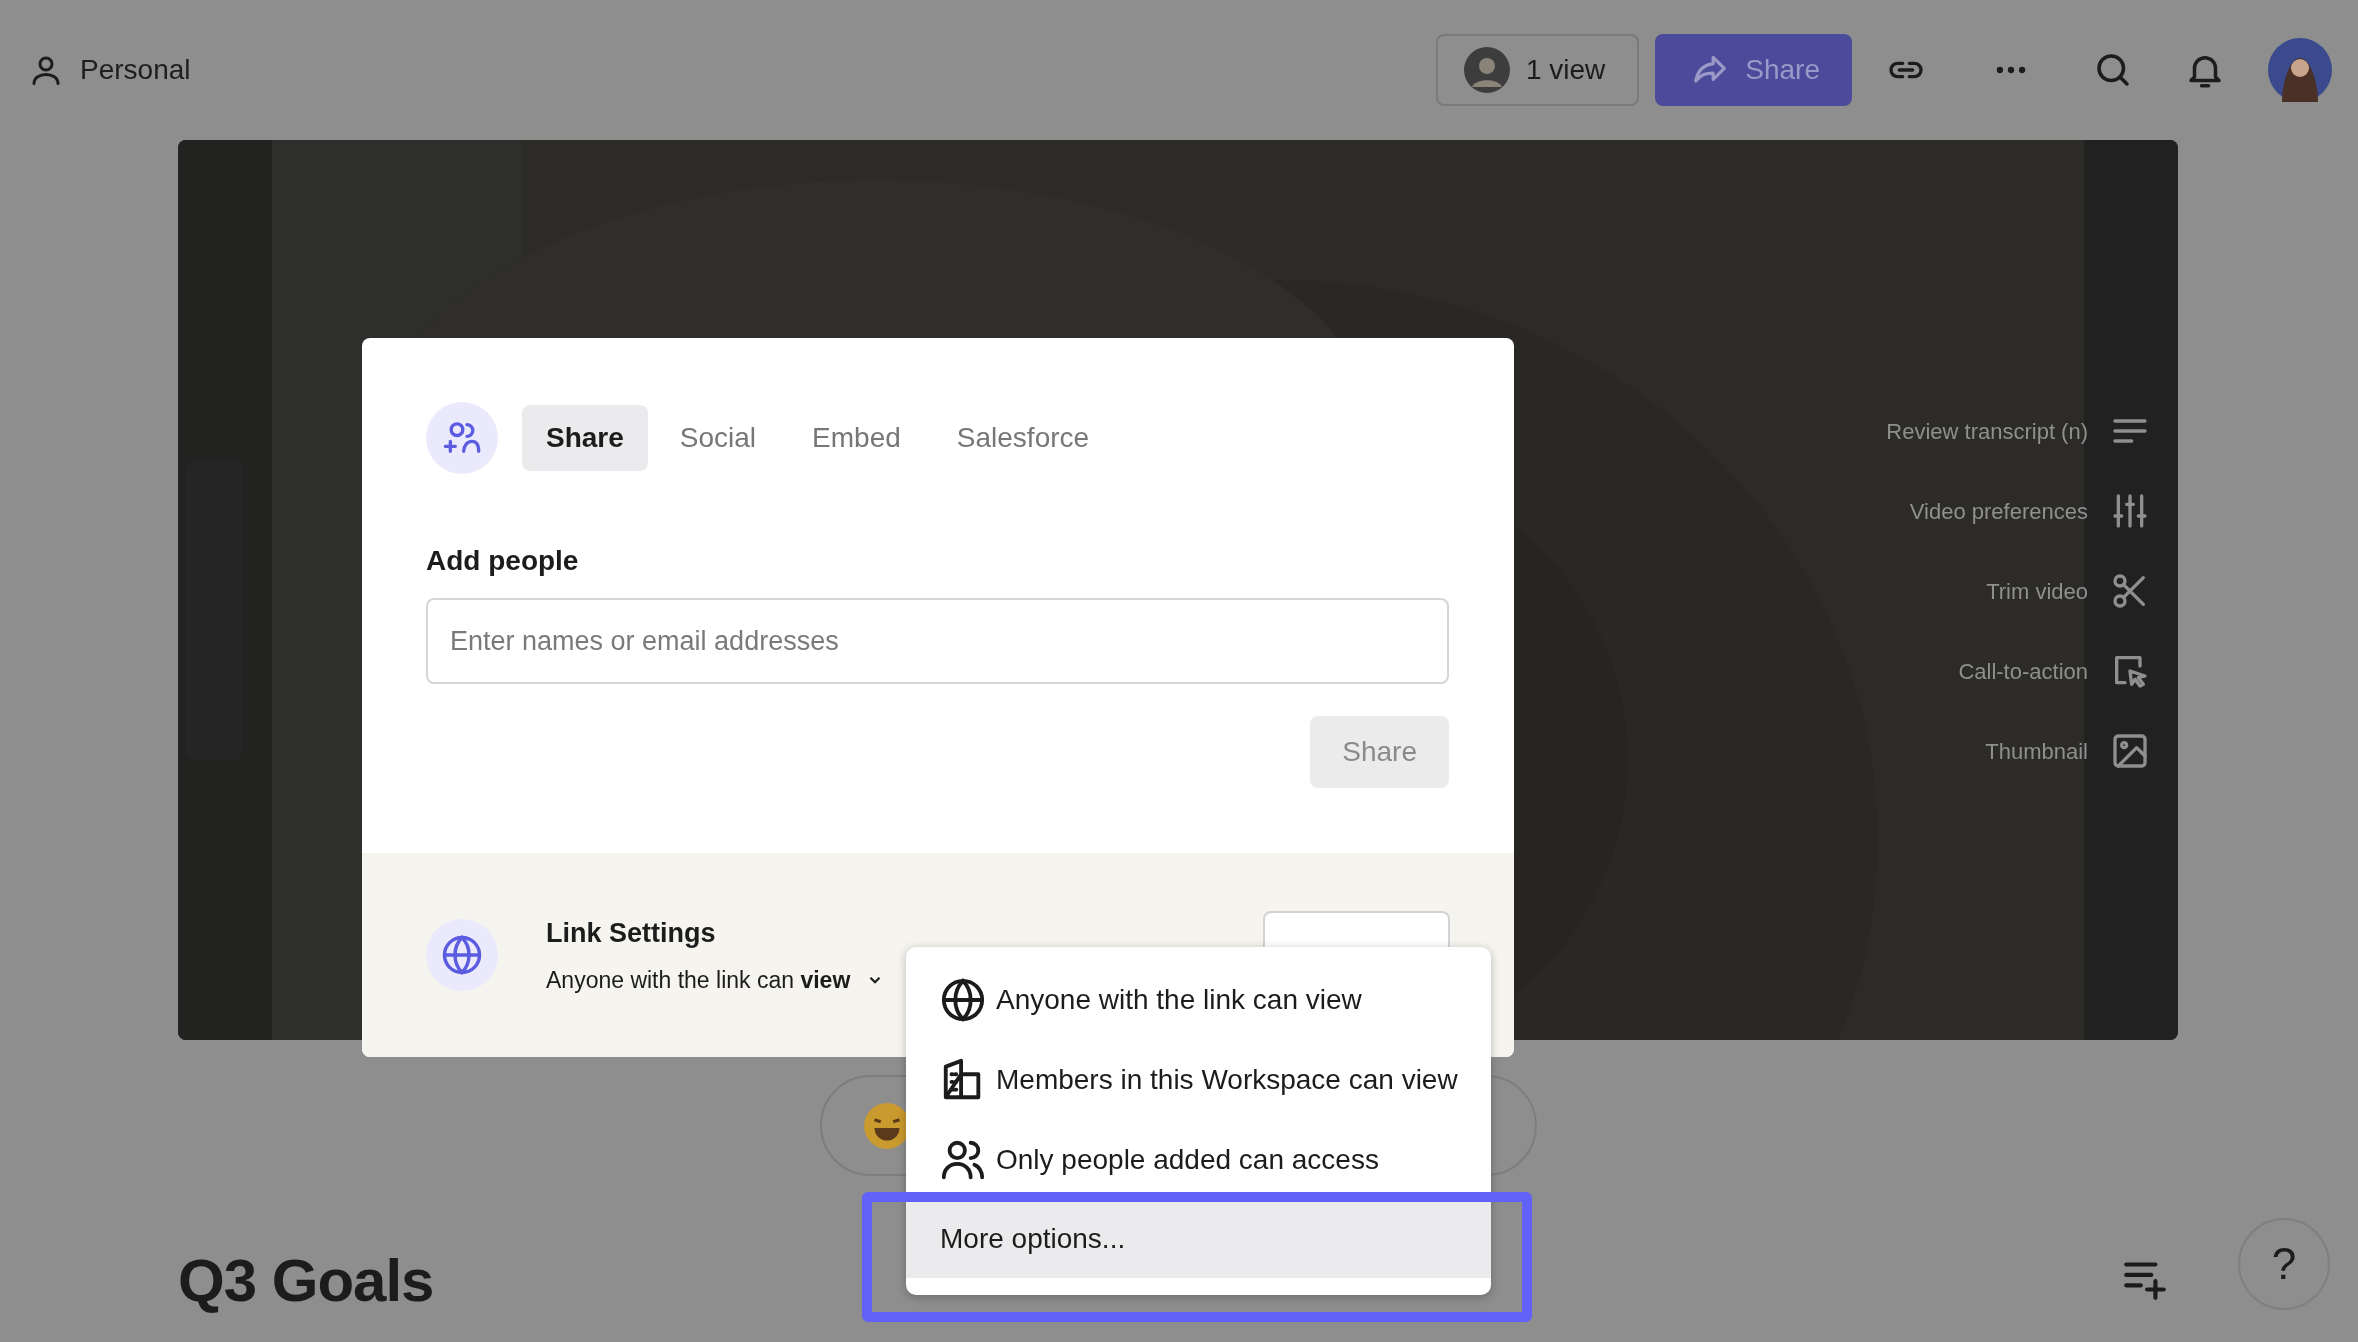 The height and width of the screenshot is (1342, 2358). I want to click on field-label: Add people, so click(503, 561).